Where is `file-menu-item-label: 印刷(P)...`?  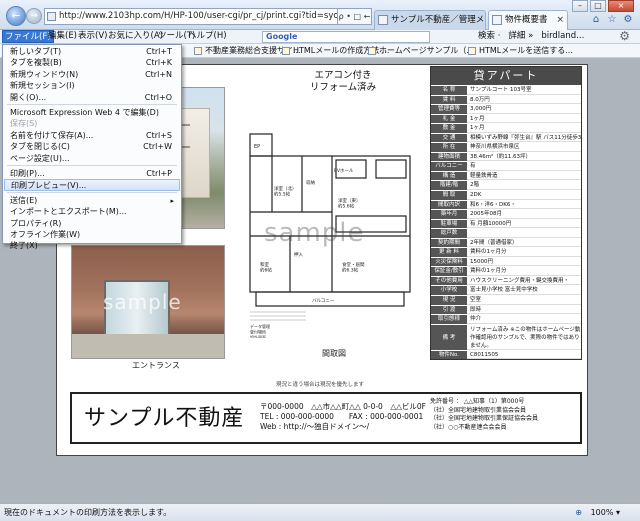
file-menu-item-label: 印刷(P)... is located at coordinates (27, 173).